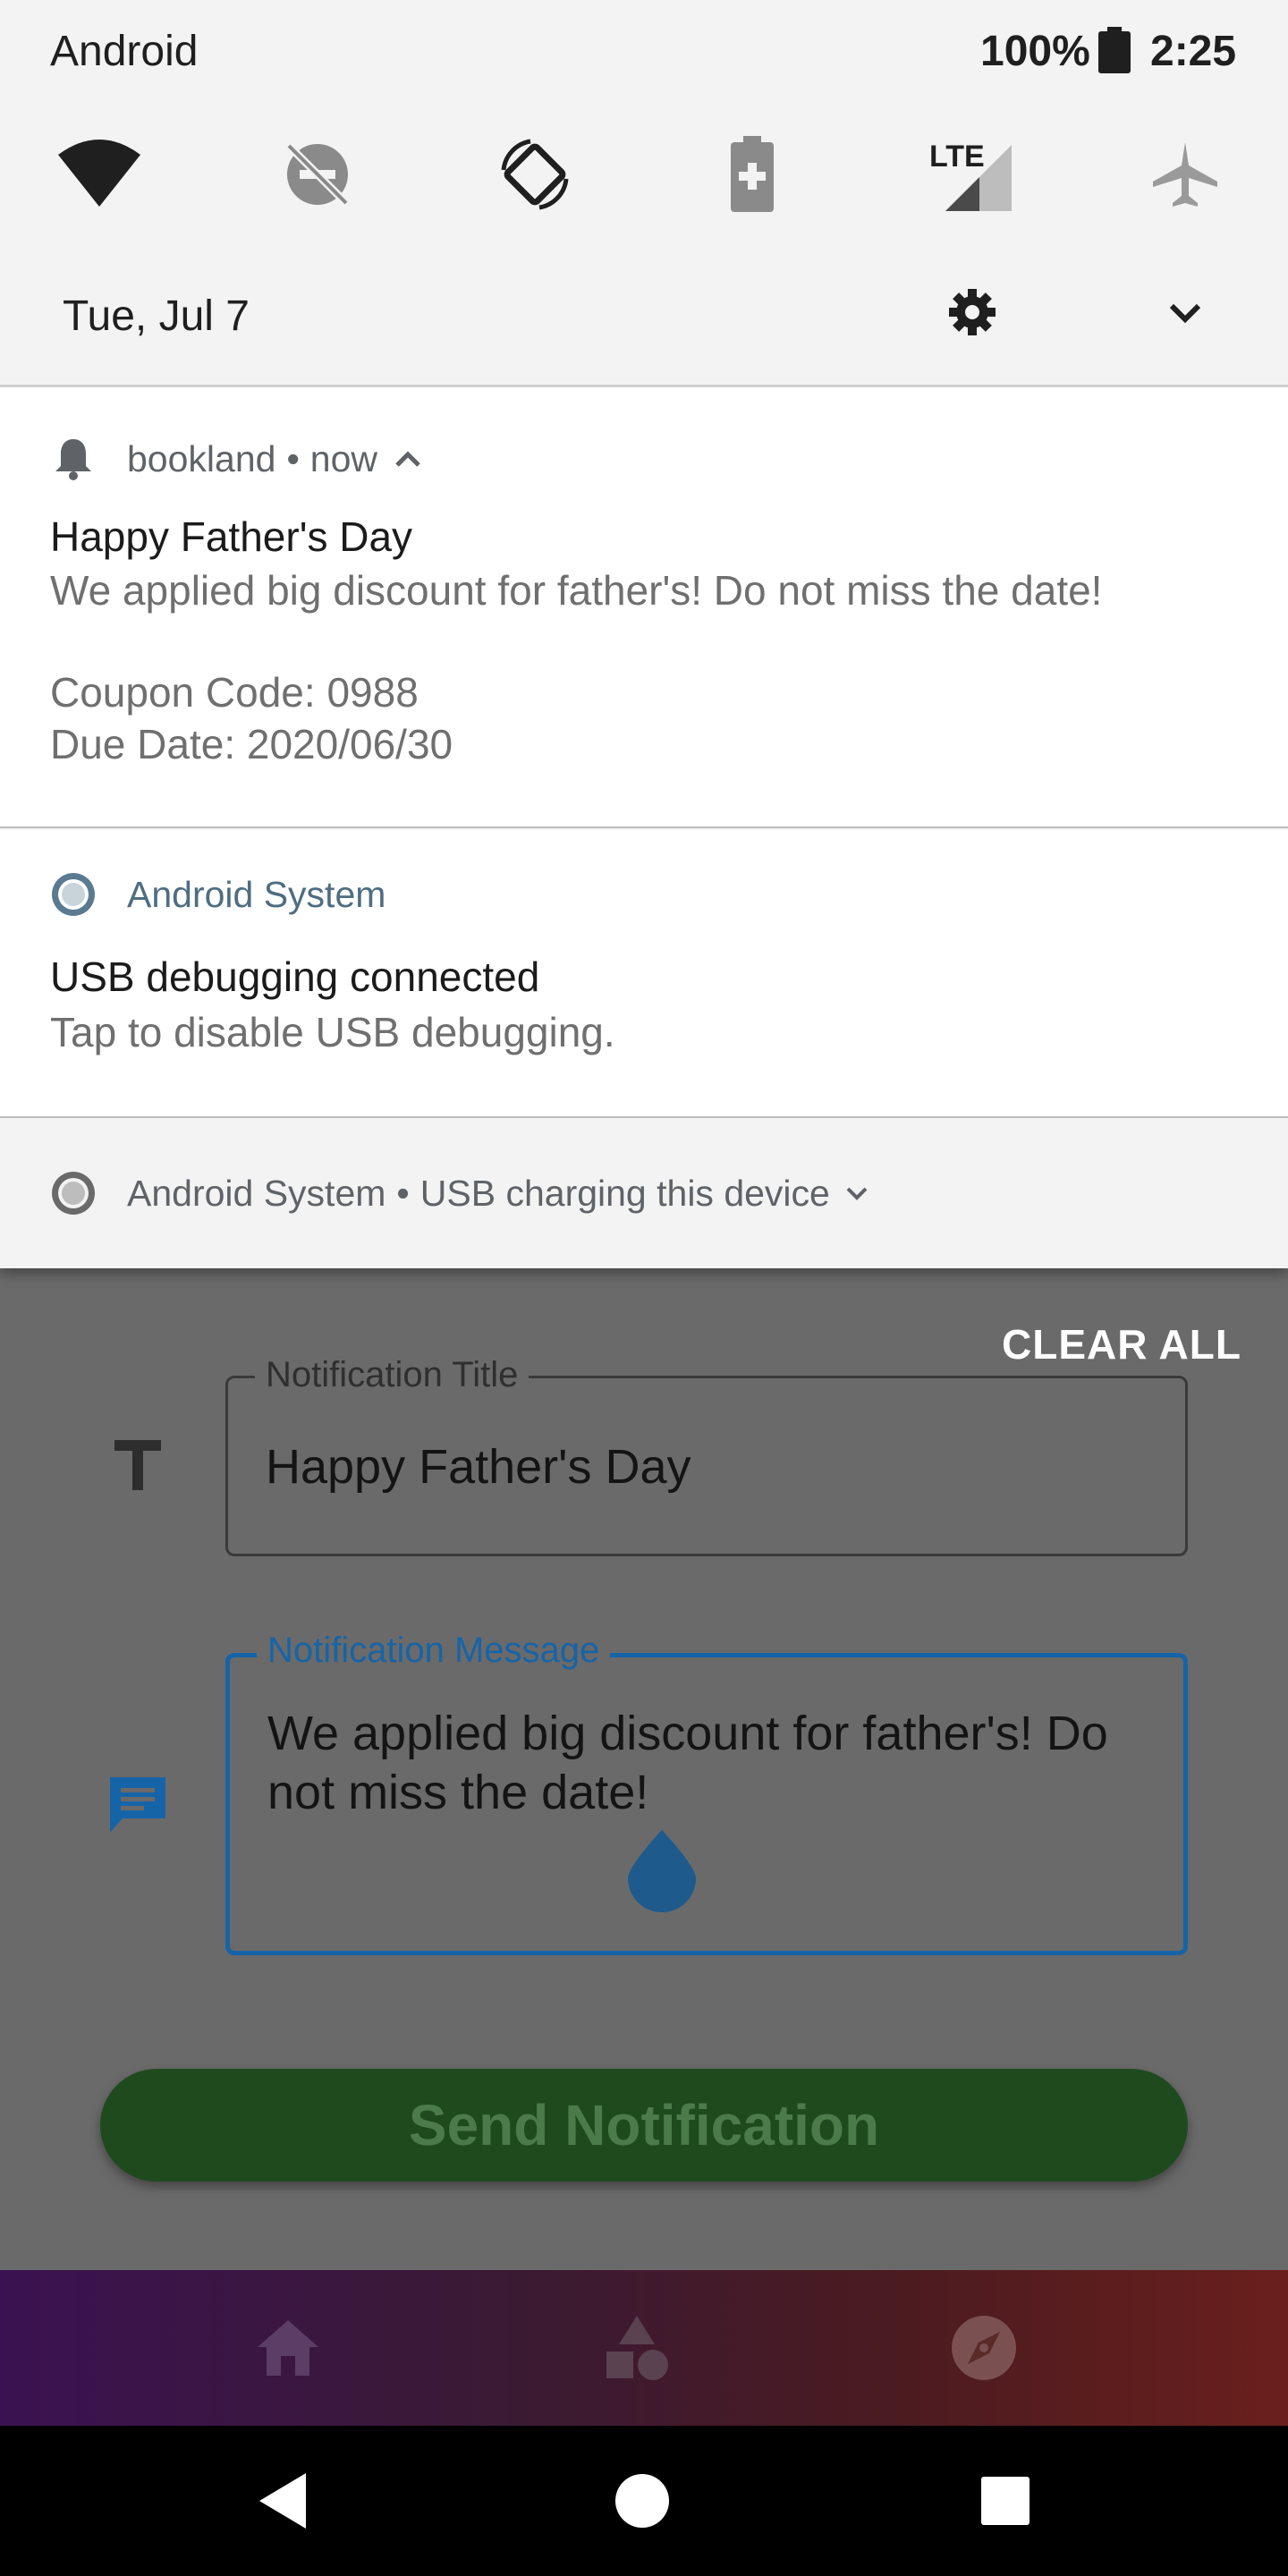  I want to click on home-icon, so click(288, 2348).